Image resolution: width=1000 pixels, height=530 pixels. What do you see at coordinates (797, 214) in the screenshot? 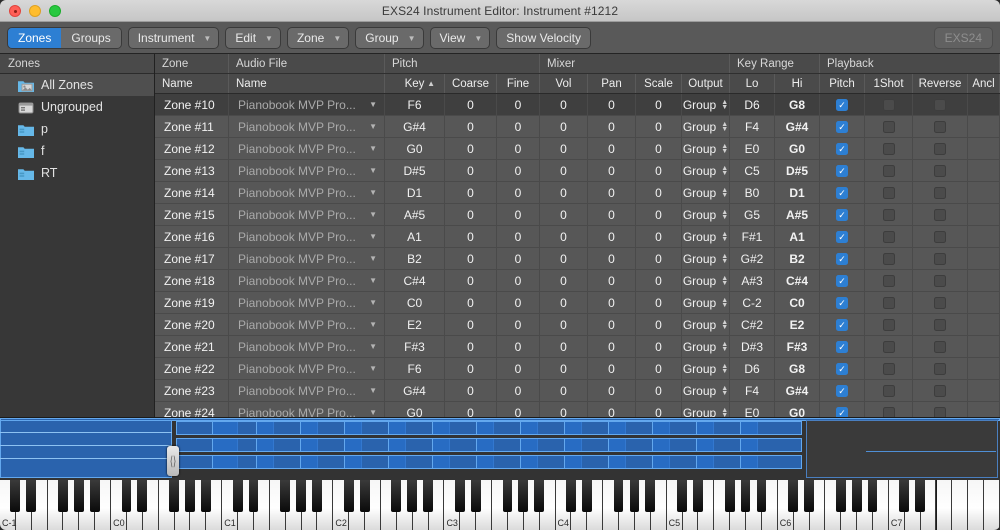
I see `cell-key-range-hi: A#5` at bounding box center [797, 214].